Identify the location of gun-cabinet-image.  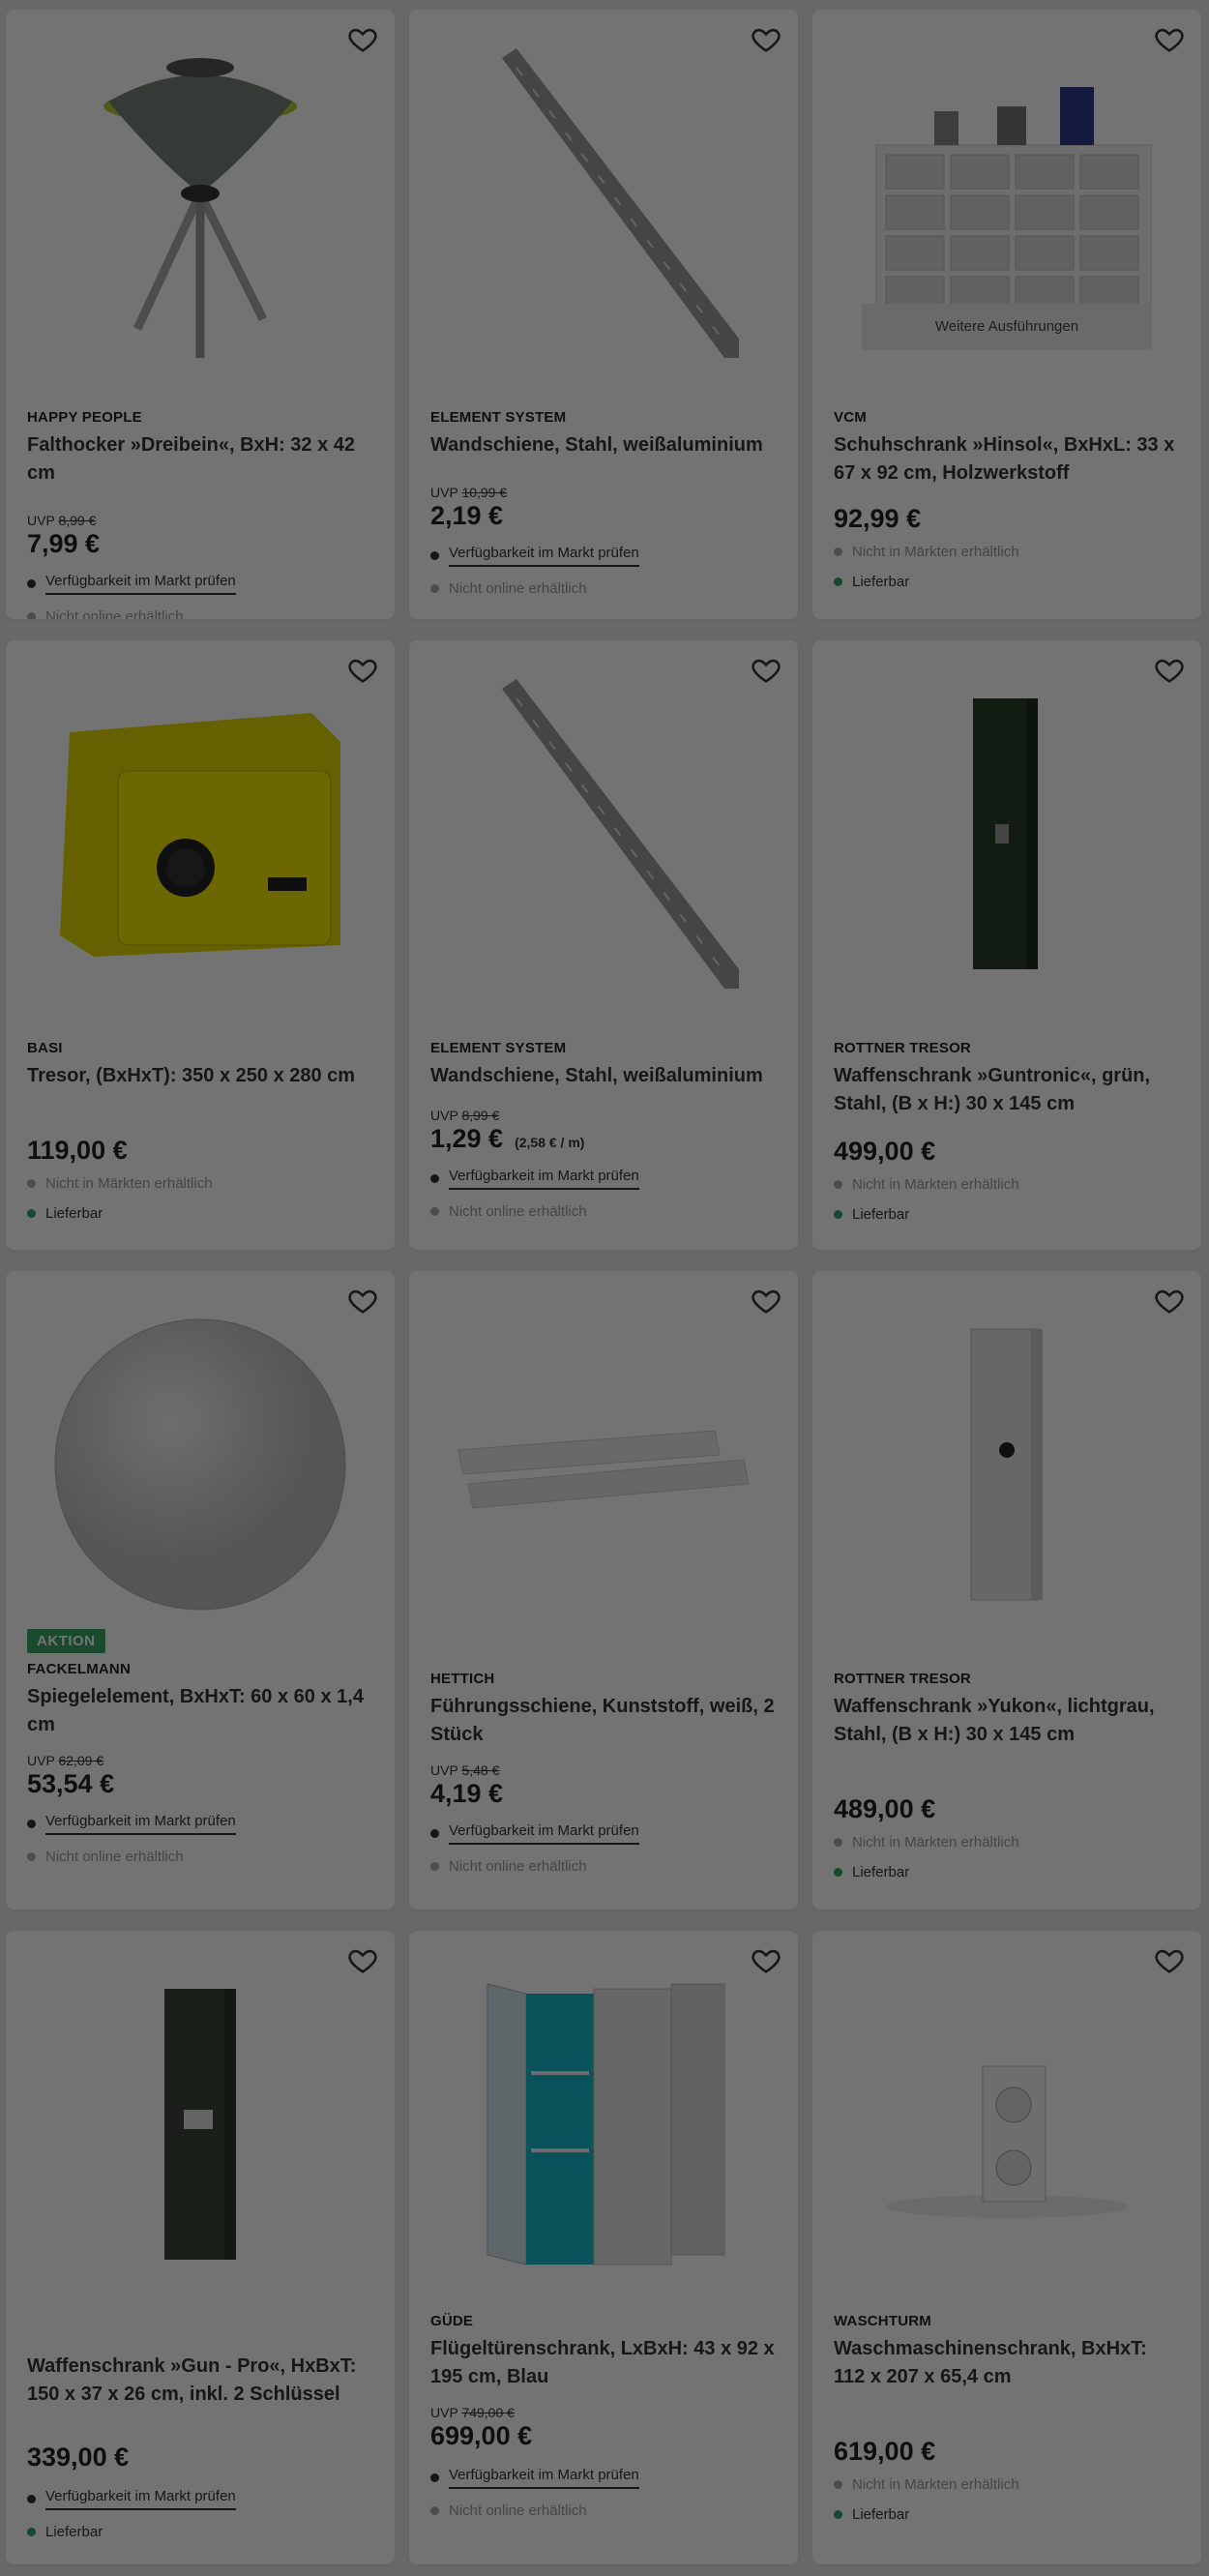
(1006, 834).